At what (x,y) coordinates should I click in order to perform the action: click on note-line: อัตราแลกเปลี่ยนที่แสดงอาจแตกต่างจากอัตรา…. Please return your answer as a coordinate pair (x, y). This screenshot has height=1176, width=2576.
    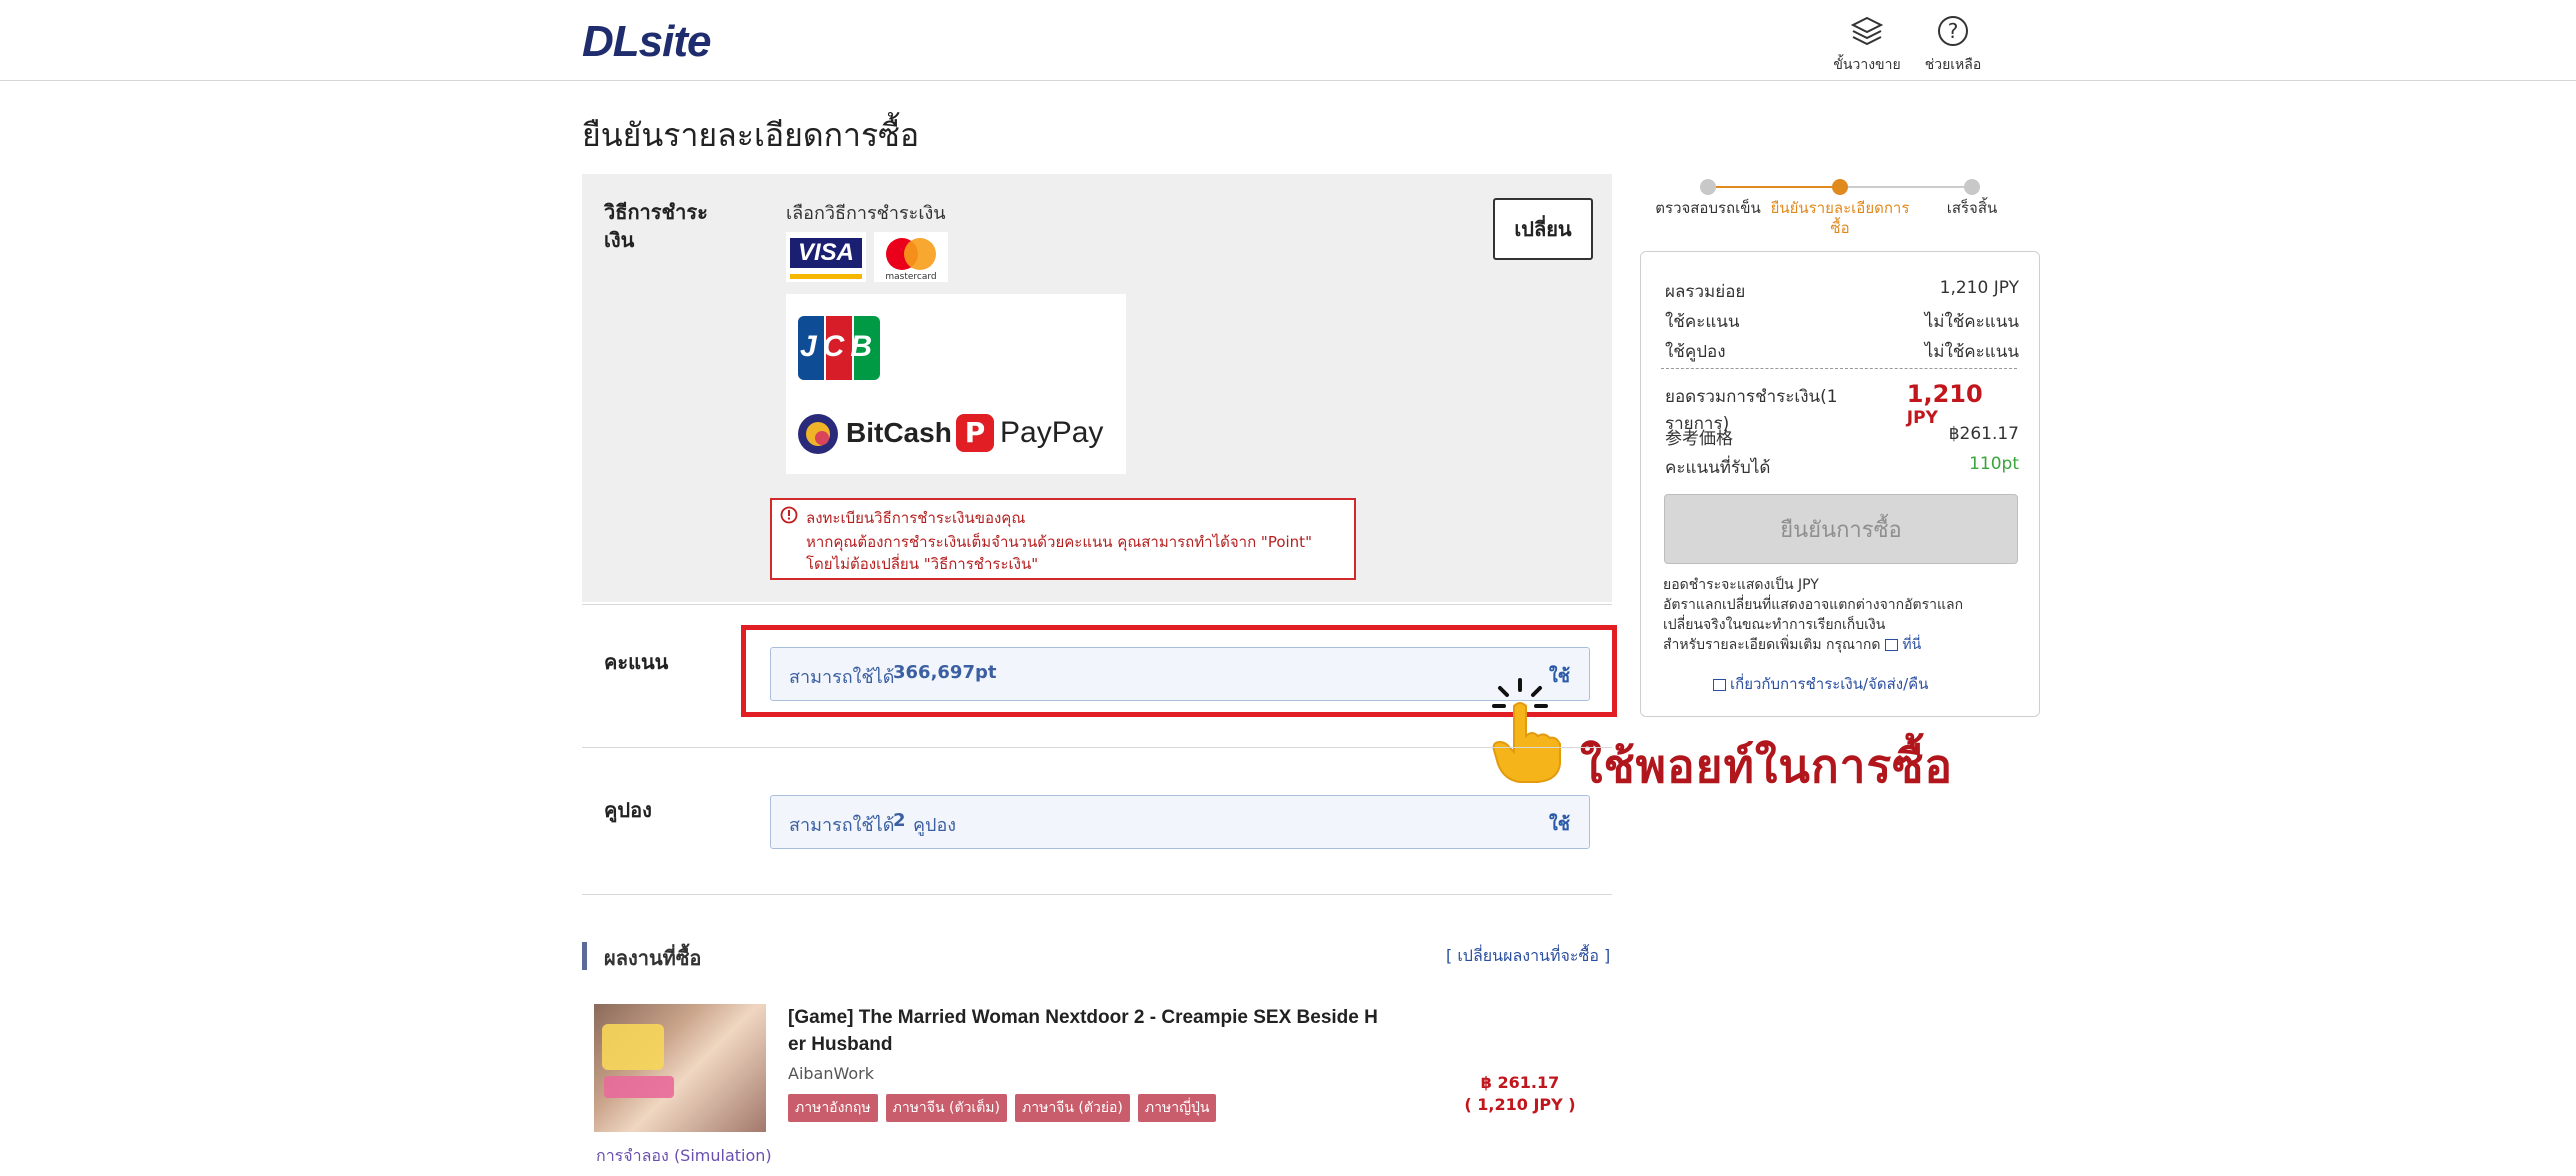
    Looking at the image, I should click on (1813, 605).